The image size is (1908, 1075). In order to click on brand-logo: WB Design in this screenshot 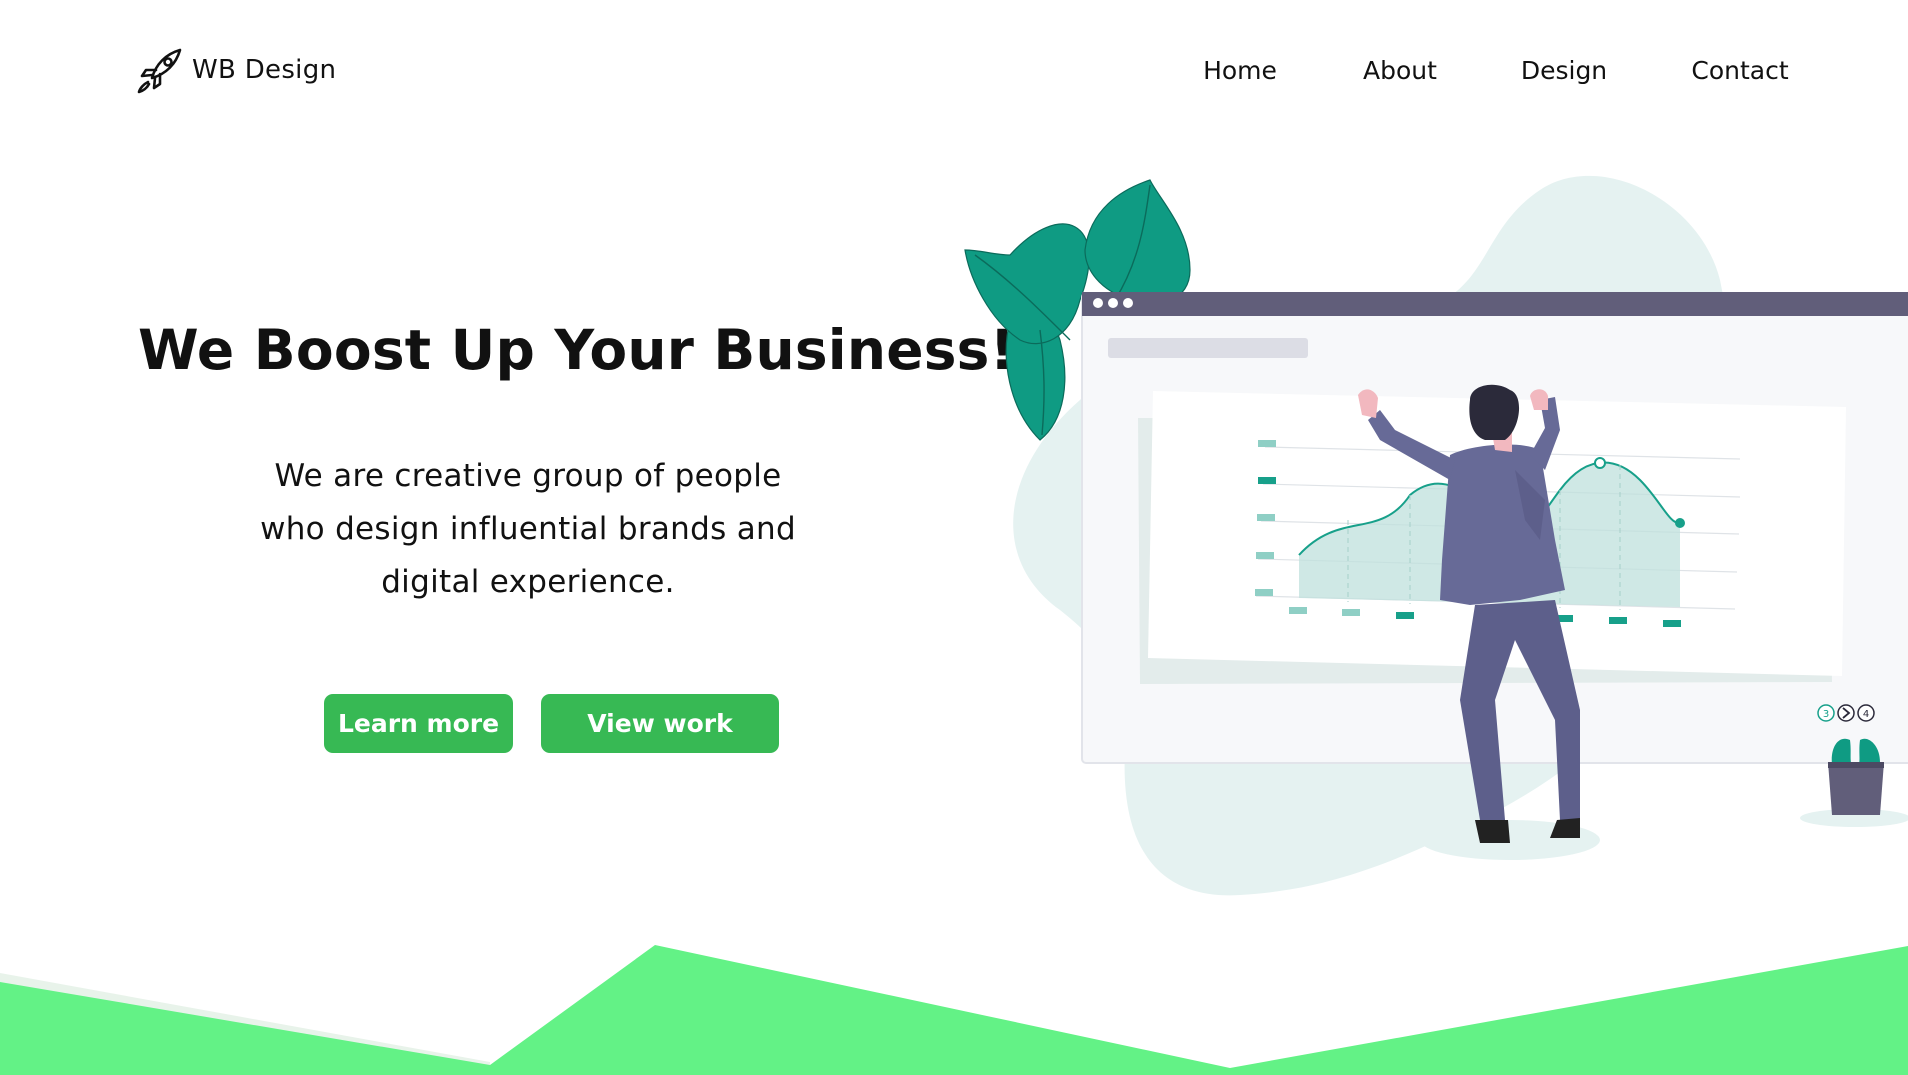, I will do `click(236, 70)`.